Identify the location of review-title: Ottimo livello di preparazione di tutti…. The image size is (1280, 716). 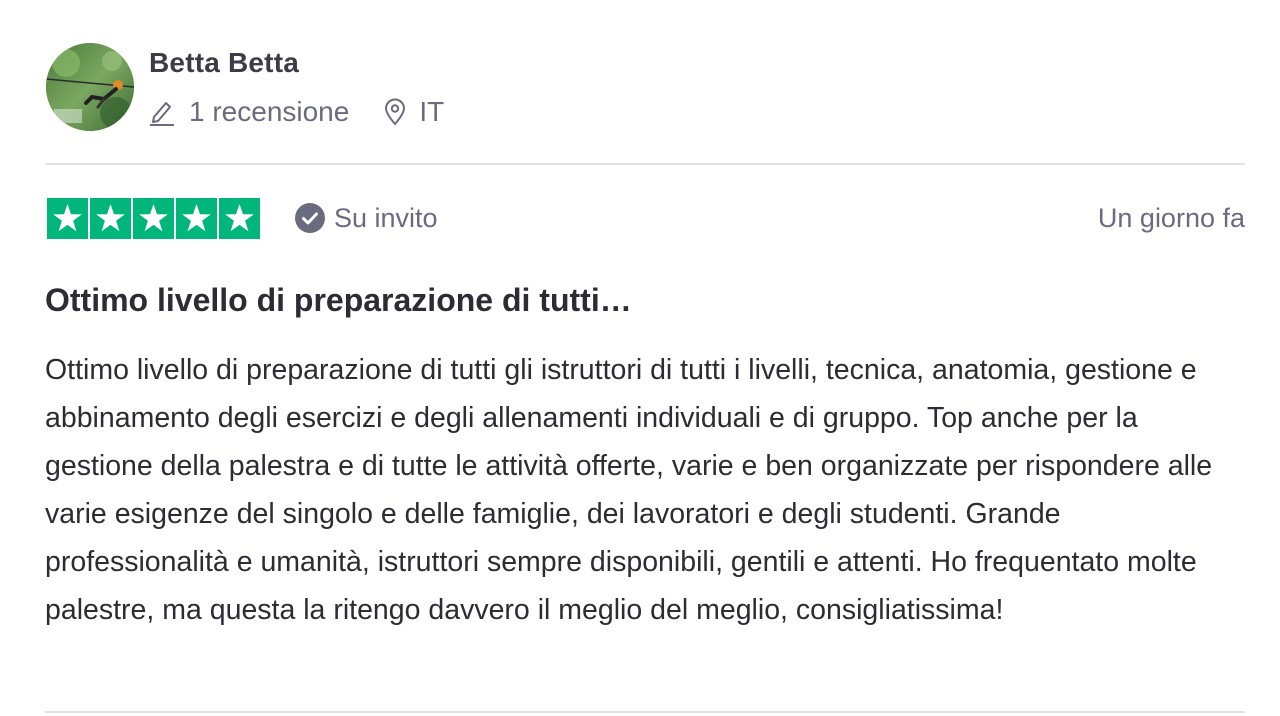
(338, 300).